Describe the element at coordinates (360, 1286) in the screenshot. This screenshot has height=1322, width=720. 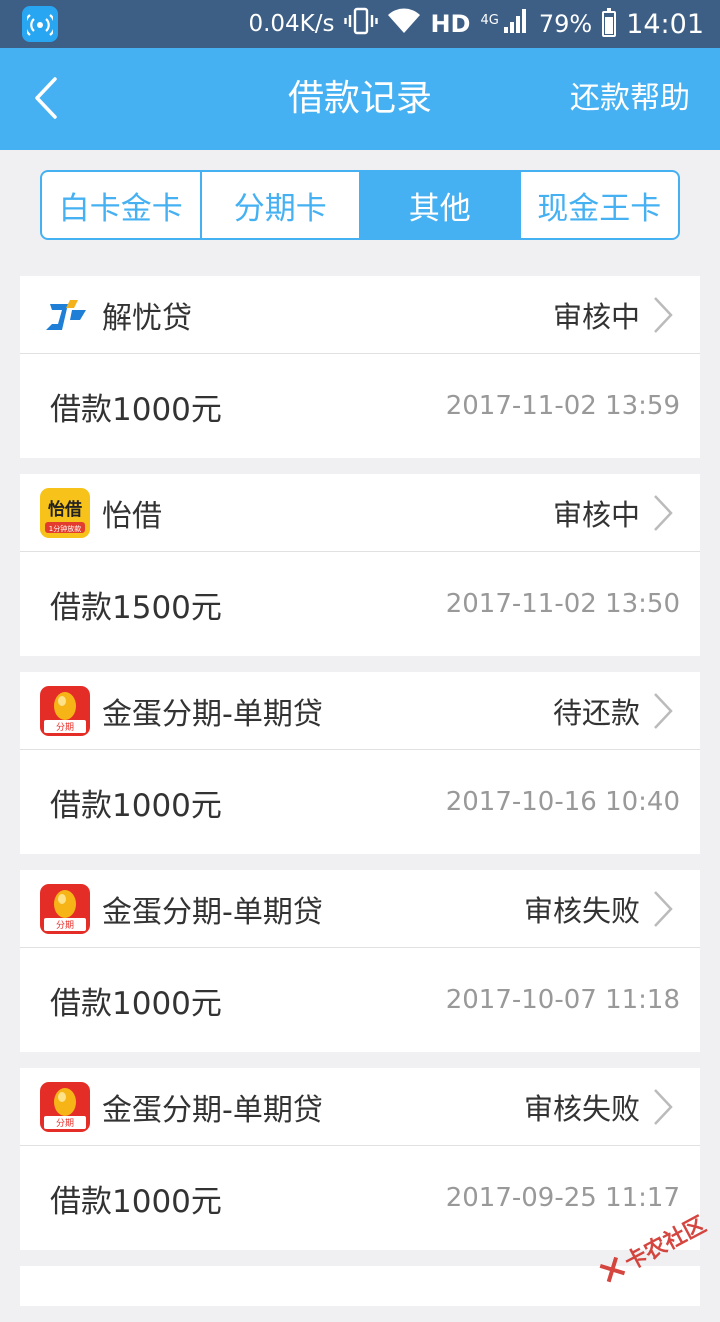
I see `loan-record-card-partial` at that location.